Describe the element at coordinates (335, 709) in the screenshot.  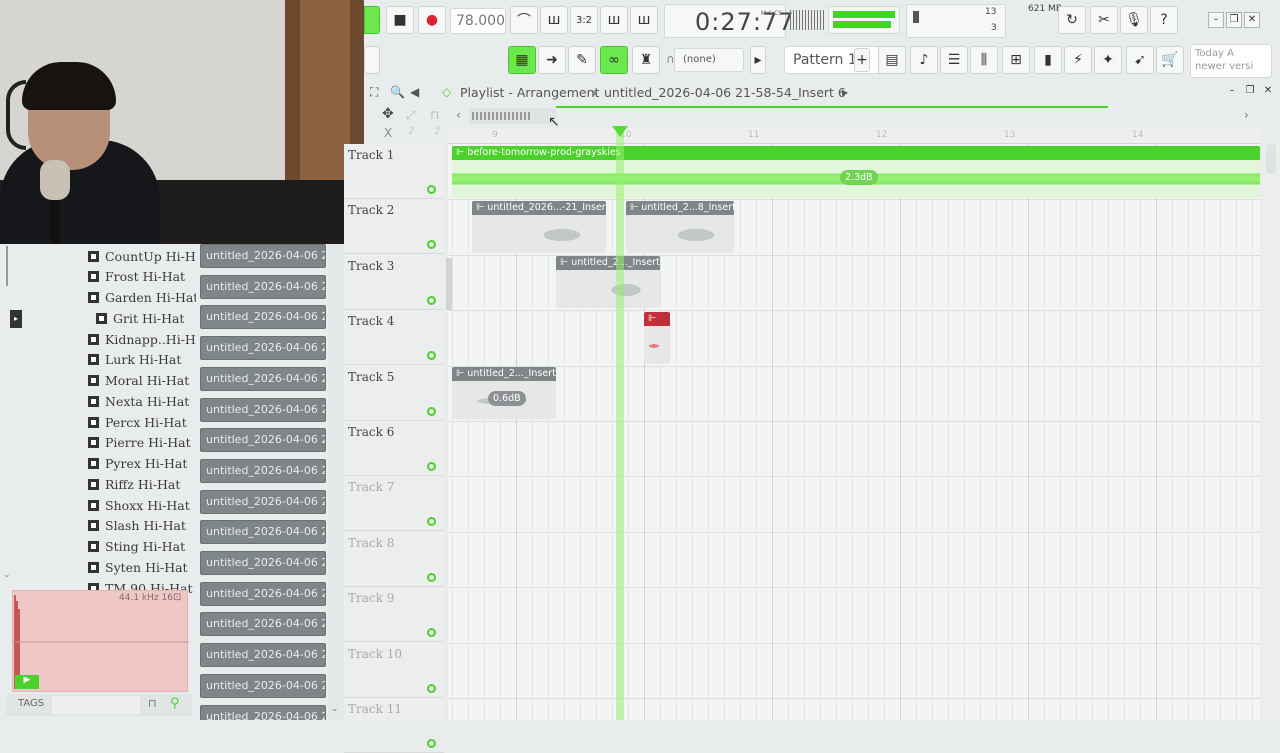
I see `scroll-down-arrow-icon: ⌄` at that location.